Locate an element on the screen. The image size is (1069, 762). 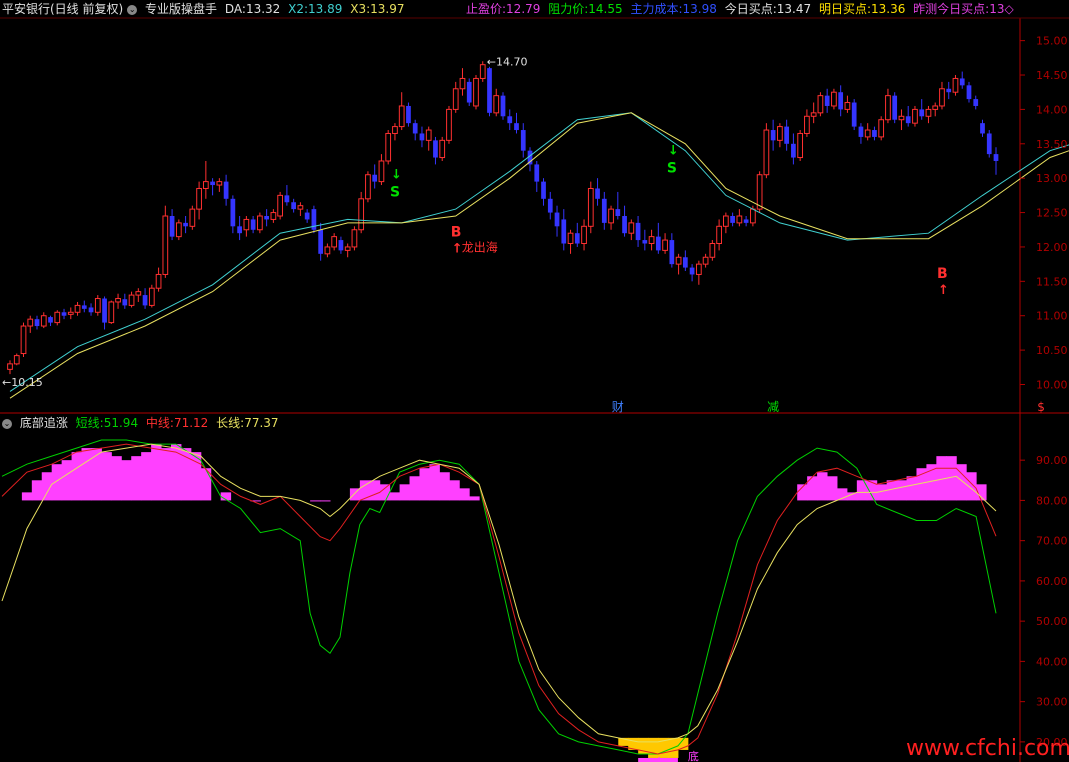
short-value: 51.94 is located at coordinates (121, 423).